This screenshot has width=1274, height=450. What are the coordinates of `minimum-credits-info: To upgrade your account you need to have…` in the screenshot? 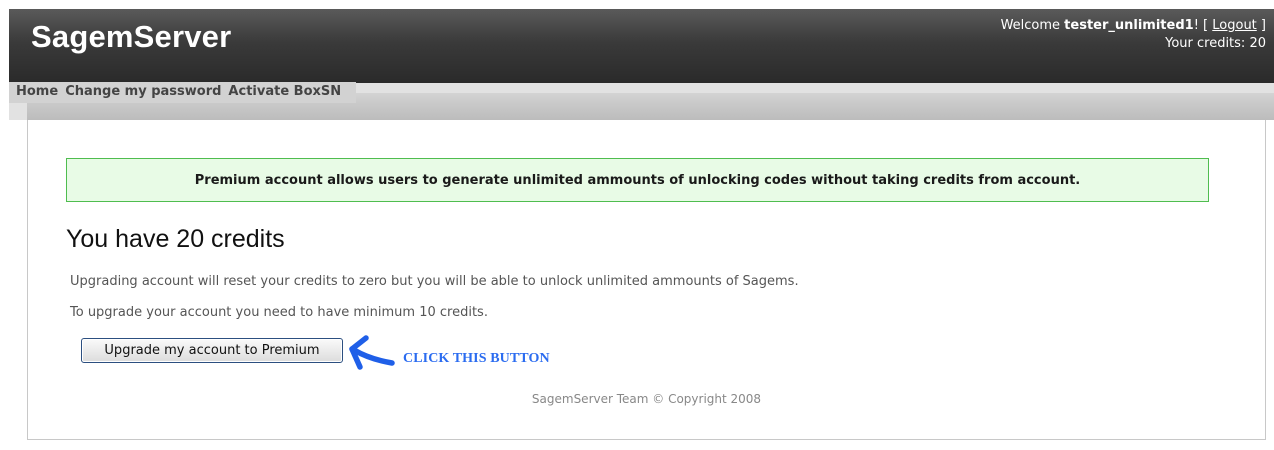 It's located at (279, 312).